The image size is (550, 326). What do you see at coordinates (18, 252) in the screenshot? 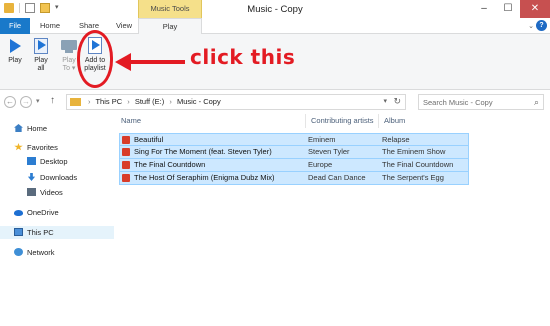
I see `network-icon` at bounding box center [18, 252].